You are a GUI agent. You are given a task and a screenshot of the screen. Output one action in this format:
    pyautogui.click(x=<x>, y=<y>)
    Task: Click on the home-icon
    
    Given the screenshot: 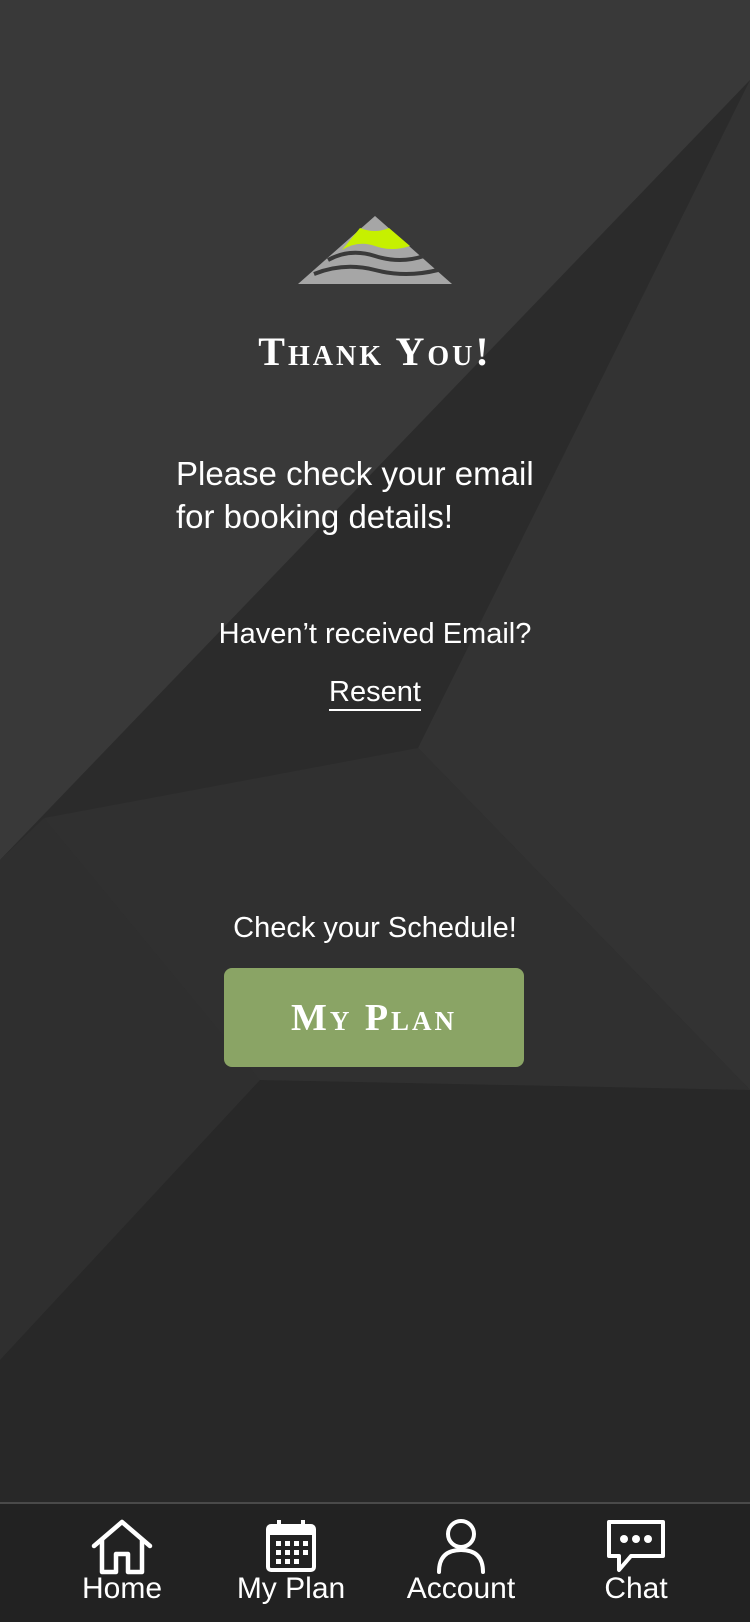 What is the action you would take?
    pyautogui.click(x=122, y=1547)
    